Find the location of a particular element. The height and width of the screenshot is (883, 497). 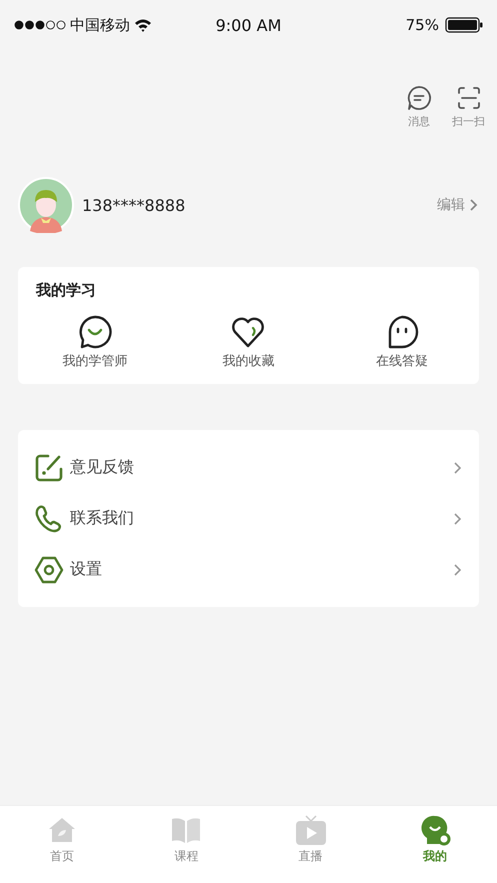

carrier-name: 中国移动 is located at coordinates (100, 25).